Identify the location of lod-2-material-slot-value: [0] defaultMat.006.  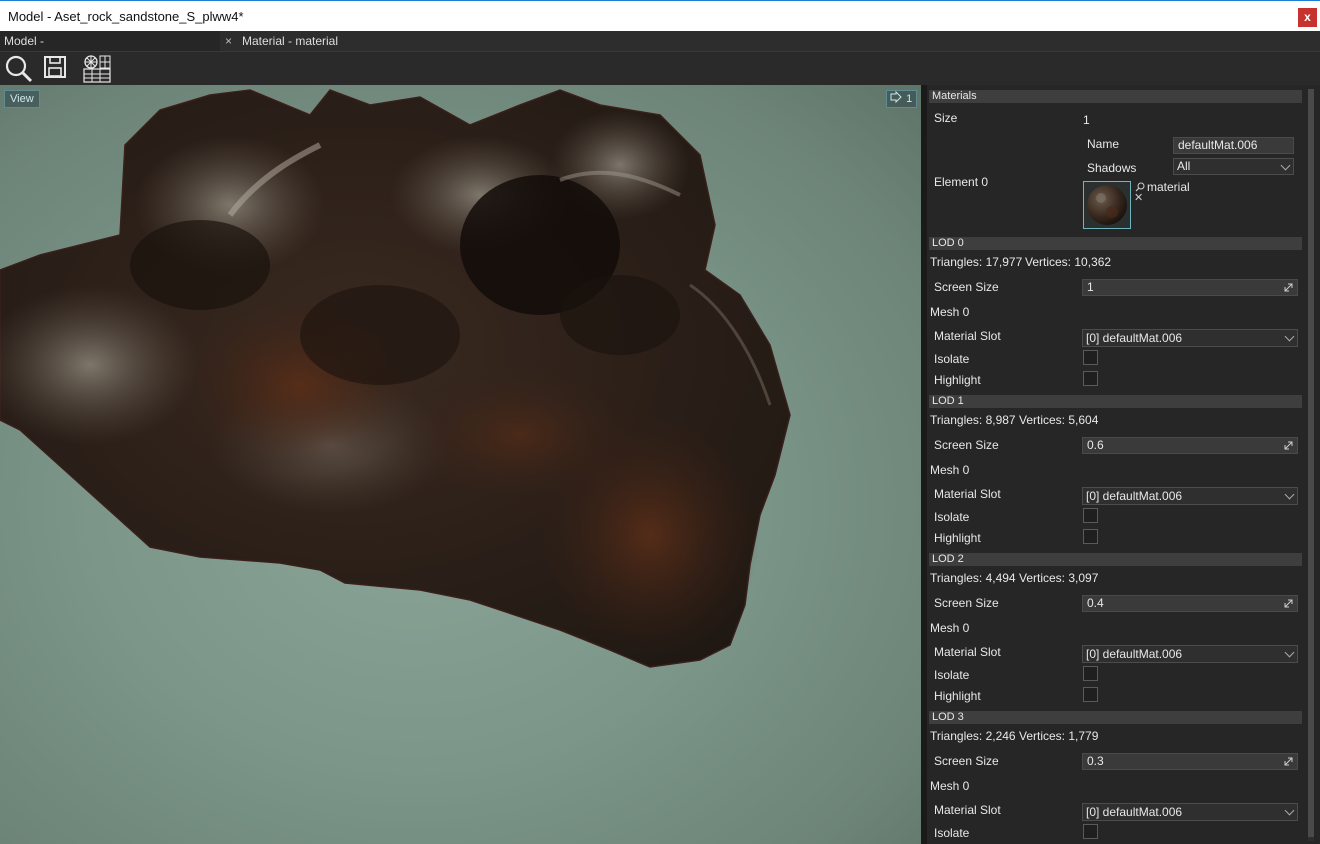
(1134, 654).